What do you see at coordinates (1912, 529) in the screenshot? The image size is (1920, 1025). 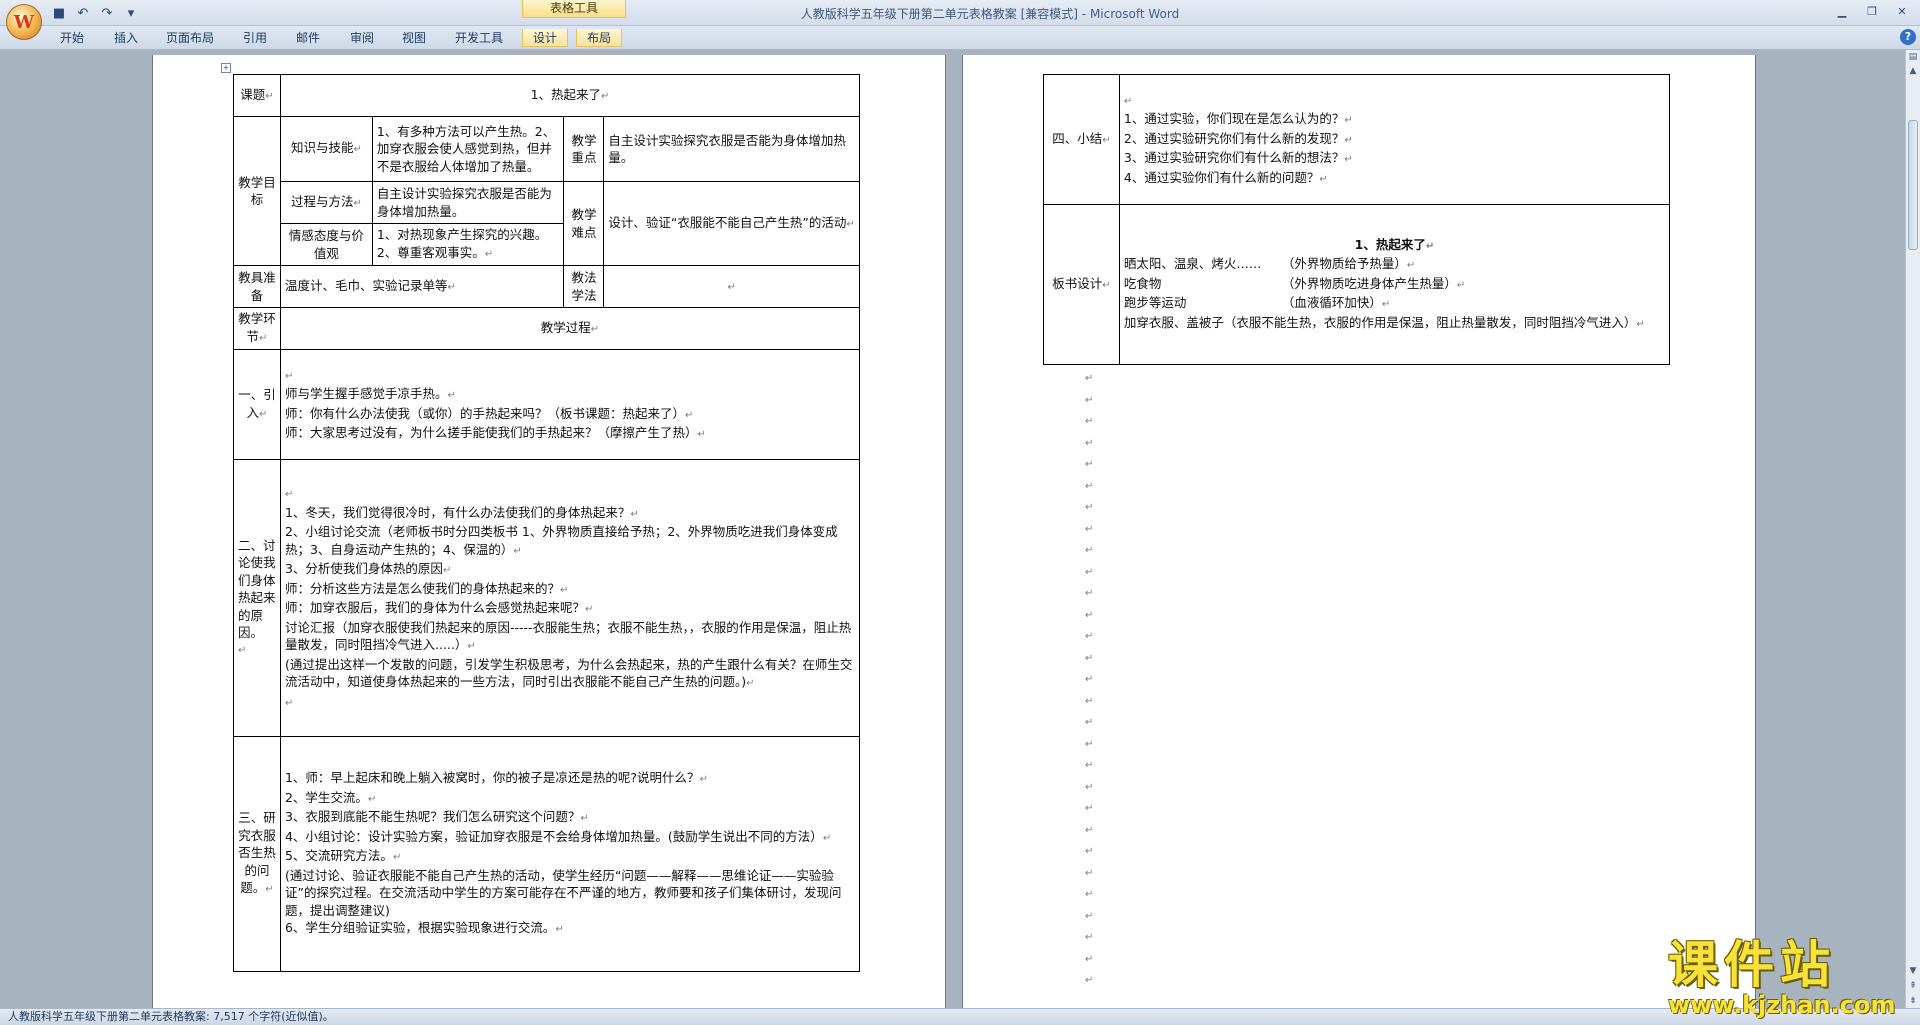 I see `vertical-scrollbar: ▤ ▲ ▼ ⇞ ⇟` at bounding box center [1912, 529].